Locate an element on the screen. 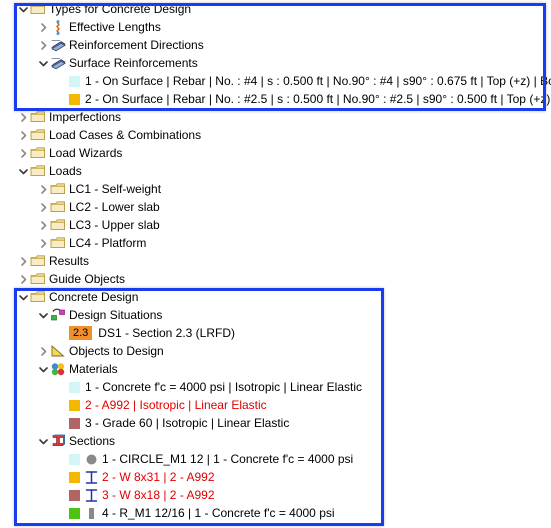 The image size is (551, 528). tree-item-section-2: 2 - W 8x31 | 2 - A992 is located at coordinates (275, 477).